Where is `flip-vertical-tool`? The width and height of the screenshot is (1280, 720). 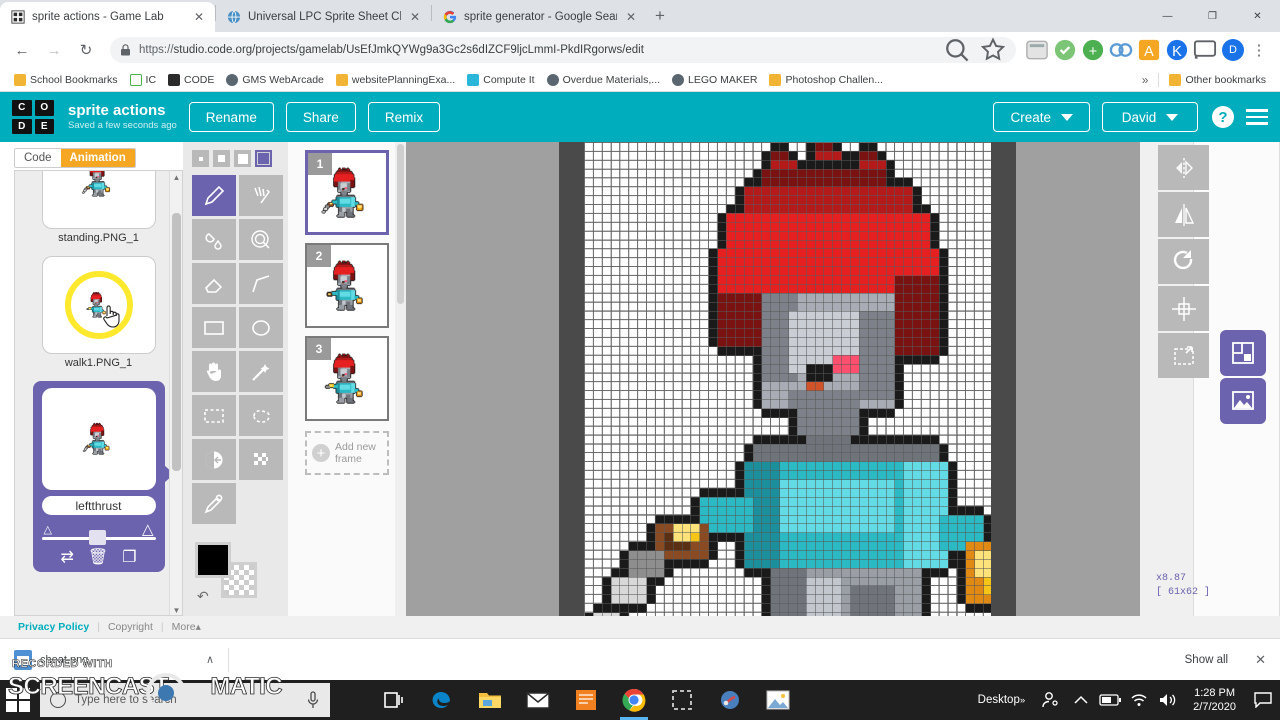
flip-vertical-tool is located at coordinates (1183, 167).